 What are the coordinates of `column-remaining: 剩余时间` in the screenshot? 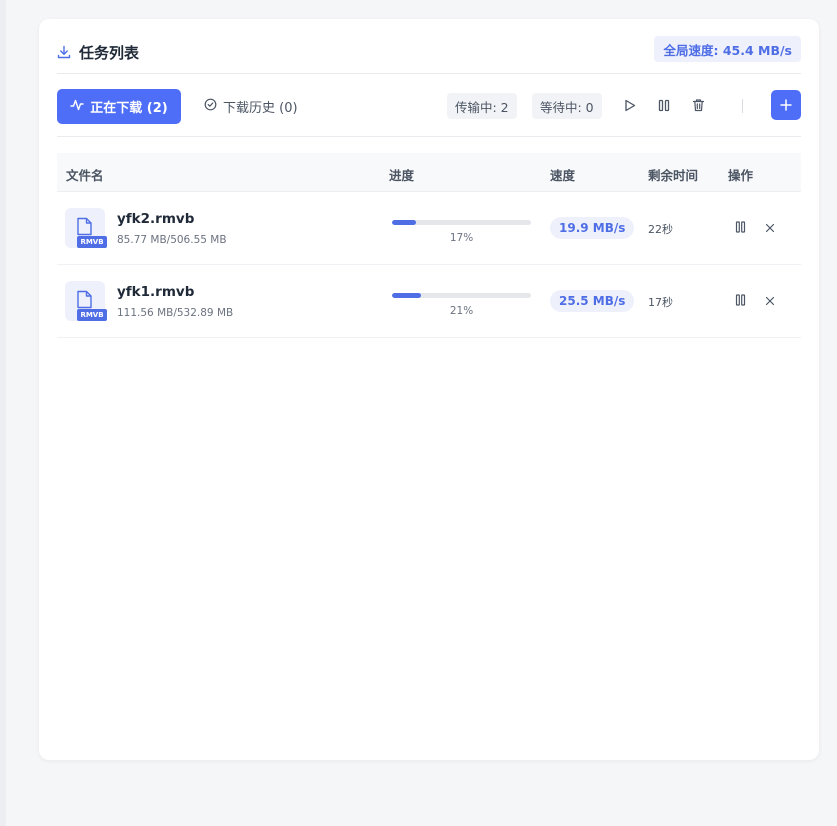 It's located at (673, 175).